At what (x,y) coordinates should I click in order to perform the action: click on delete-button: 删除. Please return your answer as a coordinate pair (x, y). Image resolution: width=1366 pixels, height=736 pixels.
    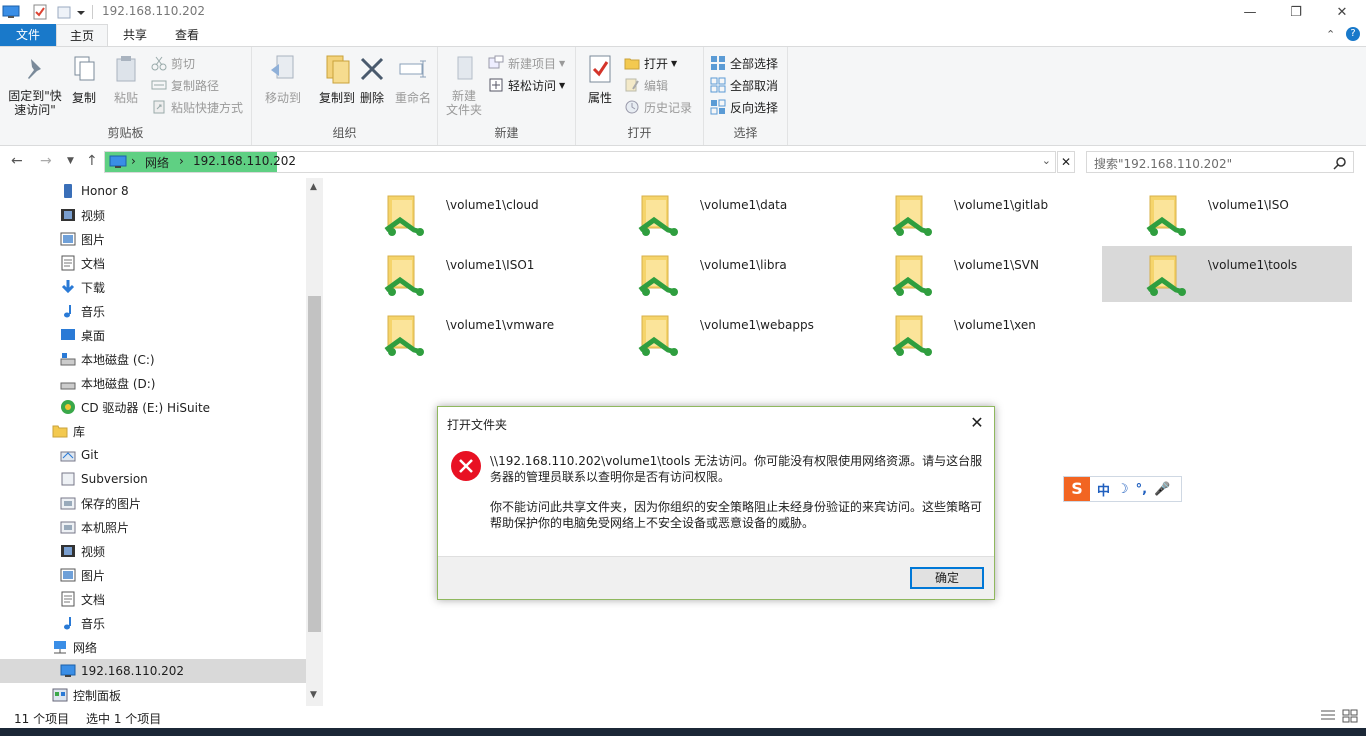
    Looking at the image, I should click on (372, 79).